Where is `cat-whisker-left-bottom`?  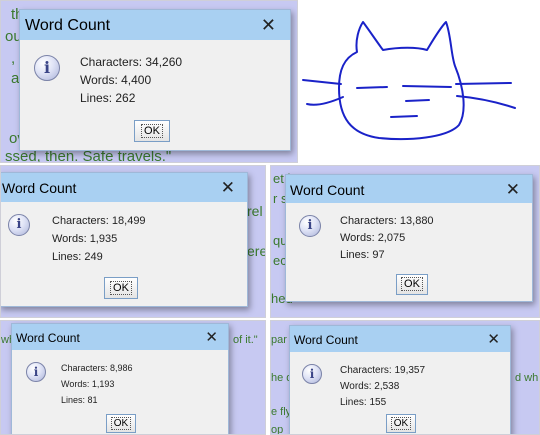 cat-whisker-left-bottom is located at coordinates (325, 101).